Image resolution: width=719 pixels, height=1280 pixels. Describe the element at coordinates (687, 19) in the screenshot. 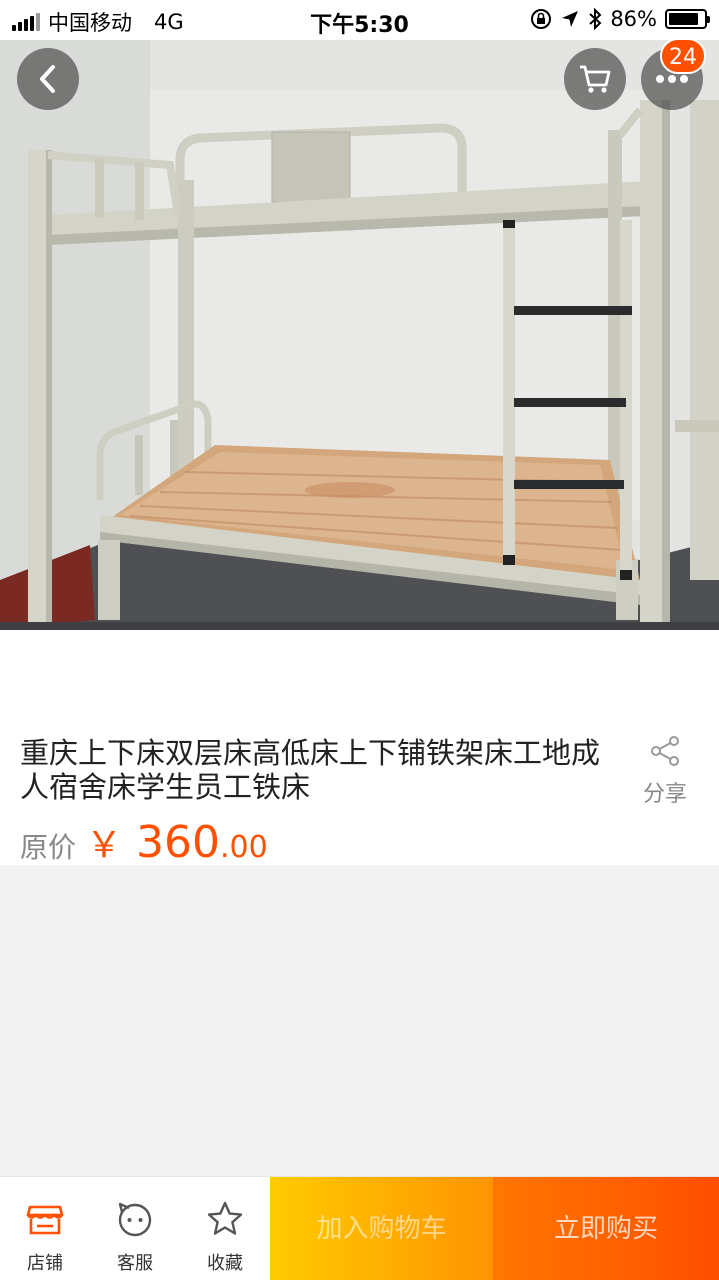

I see `battery-icon` at that location.